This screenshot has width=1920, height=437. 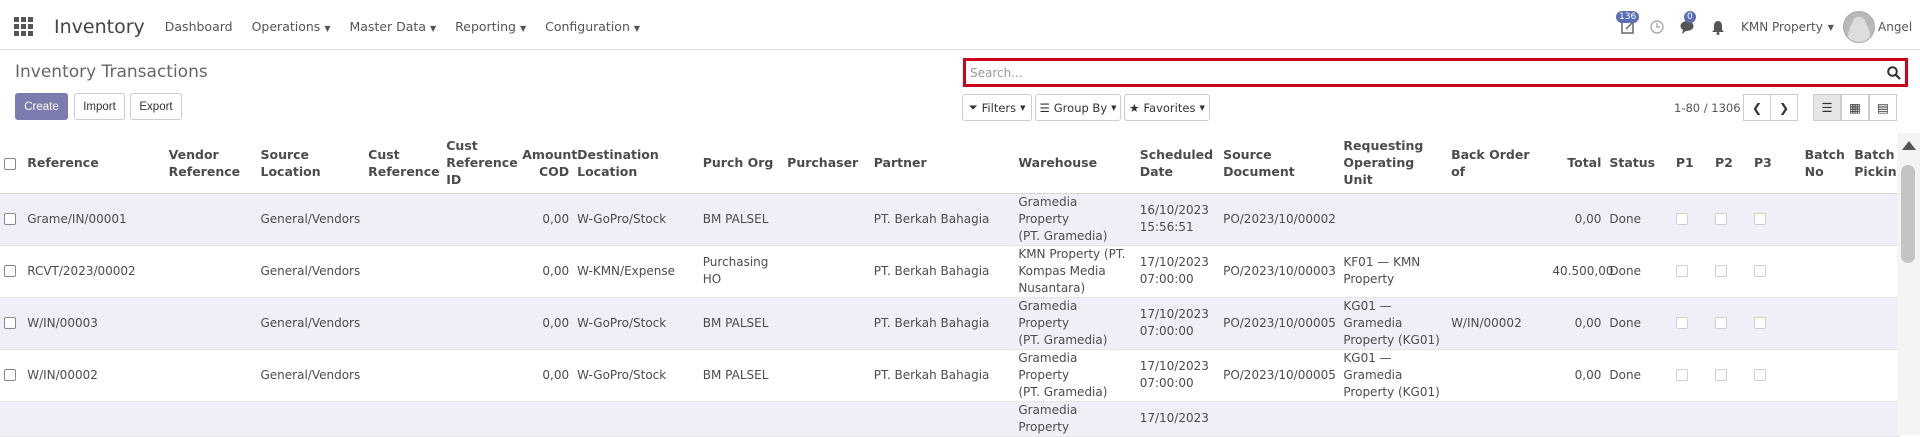 I want to click on column-header-batch-picking: Batch Picking, so click(x=1878, y=163).